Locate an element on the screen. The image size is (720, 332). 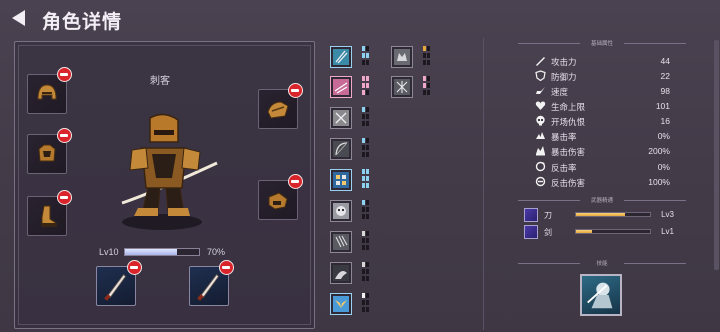
stat-row-attack: 攻击力 44 is located at coordinates (602, 61).